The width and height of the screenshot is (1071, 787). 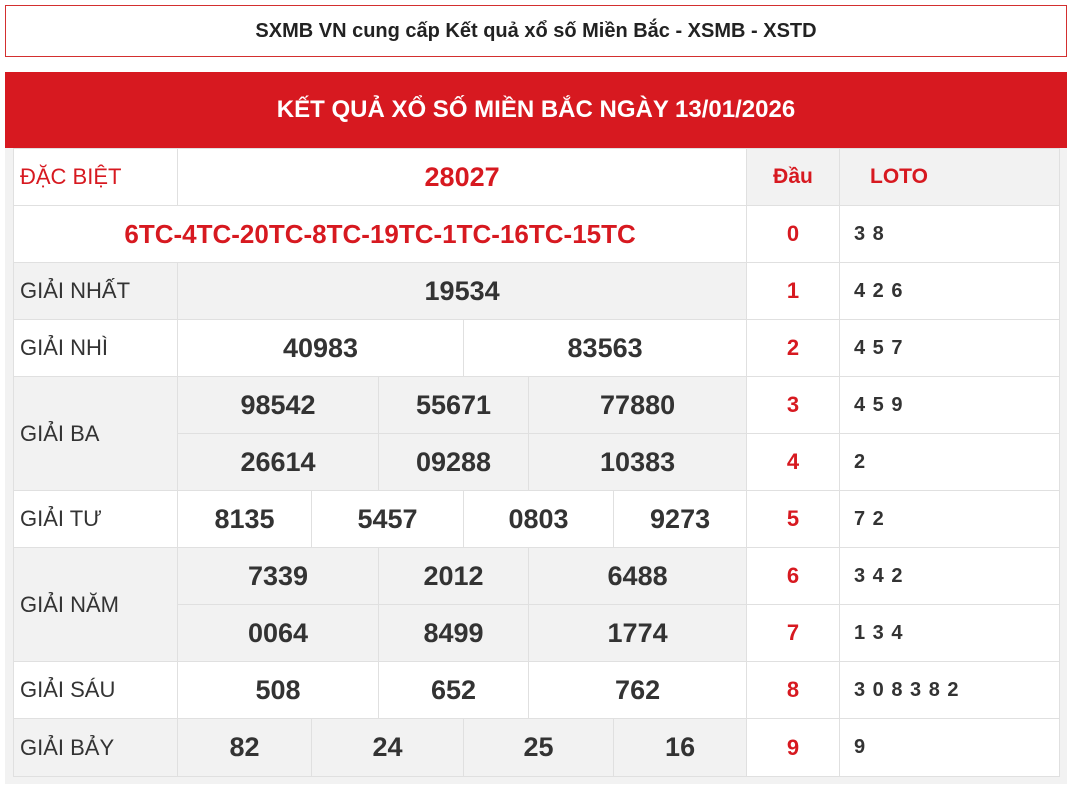 What do you see at coordinates (453, 576) in the screenshot?
I see `value-fifth-1: 2012` at bounding box center [453, 576].